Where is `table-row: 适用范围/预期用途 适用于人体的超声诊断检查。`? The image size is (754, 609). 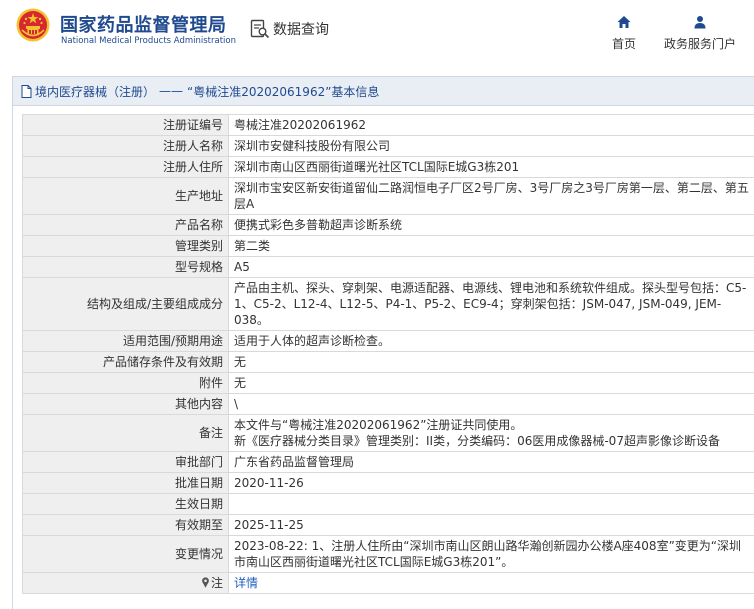
table-row: 适用范围/预期用途 适用于人体的超声诊断检查。 is located at coordinates (388, 341).